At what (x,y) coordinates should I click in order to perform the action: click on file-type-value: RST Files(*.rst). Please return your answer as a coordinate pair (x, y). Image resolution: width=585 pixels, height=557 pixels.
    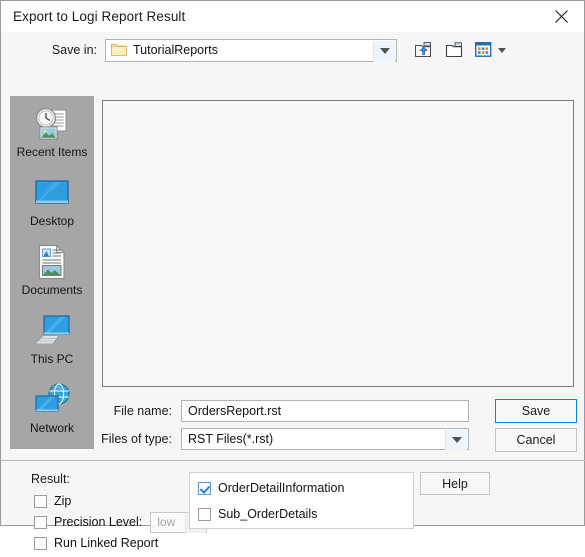
    Looking at the image, I should click on (231, 439).